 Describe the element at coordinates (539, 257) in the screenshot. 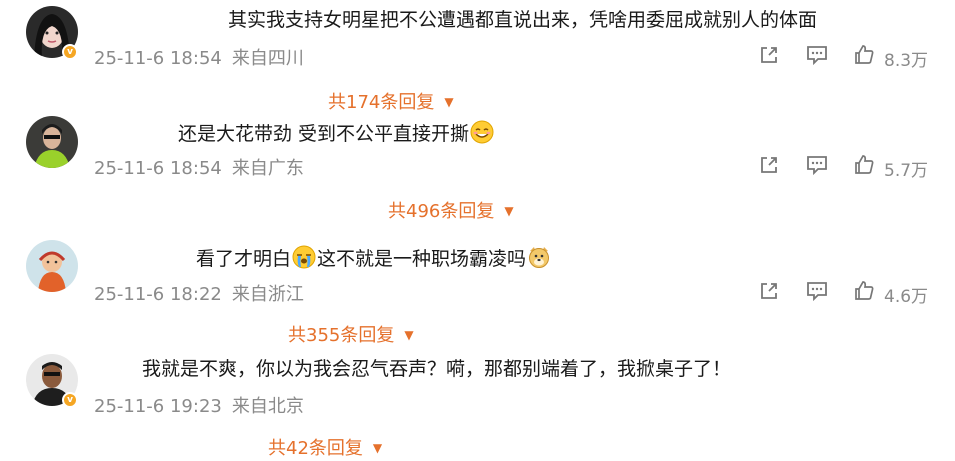

I see `doge-emoji` at that location.